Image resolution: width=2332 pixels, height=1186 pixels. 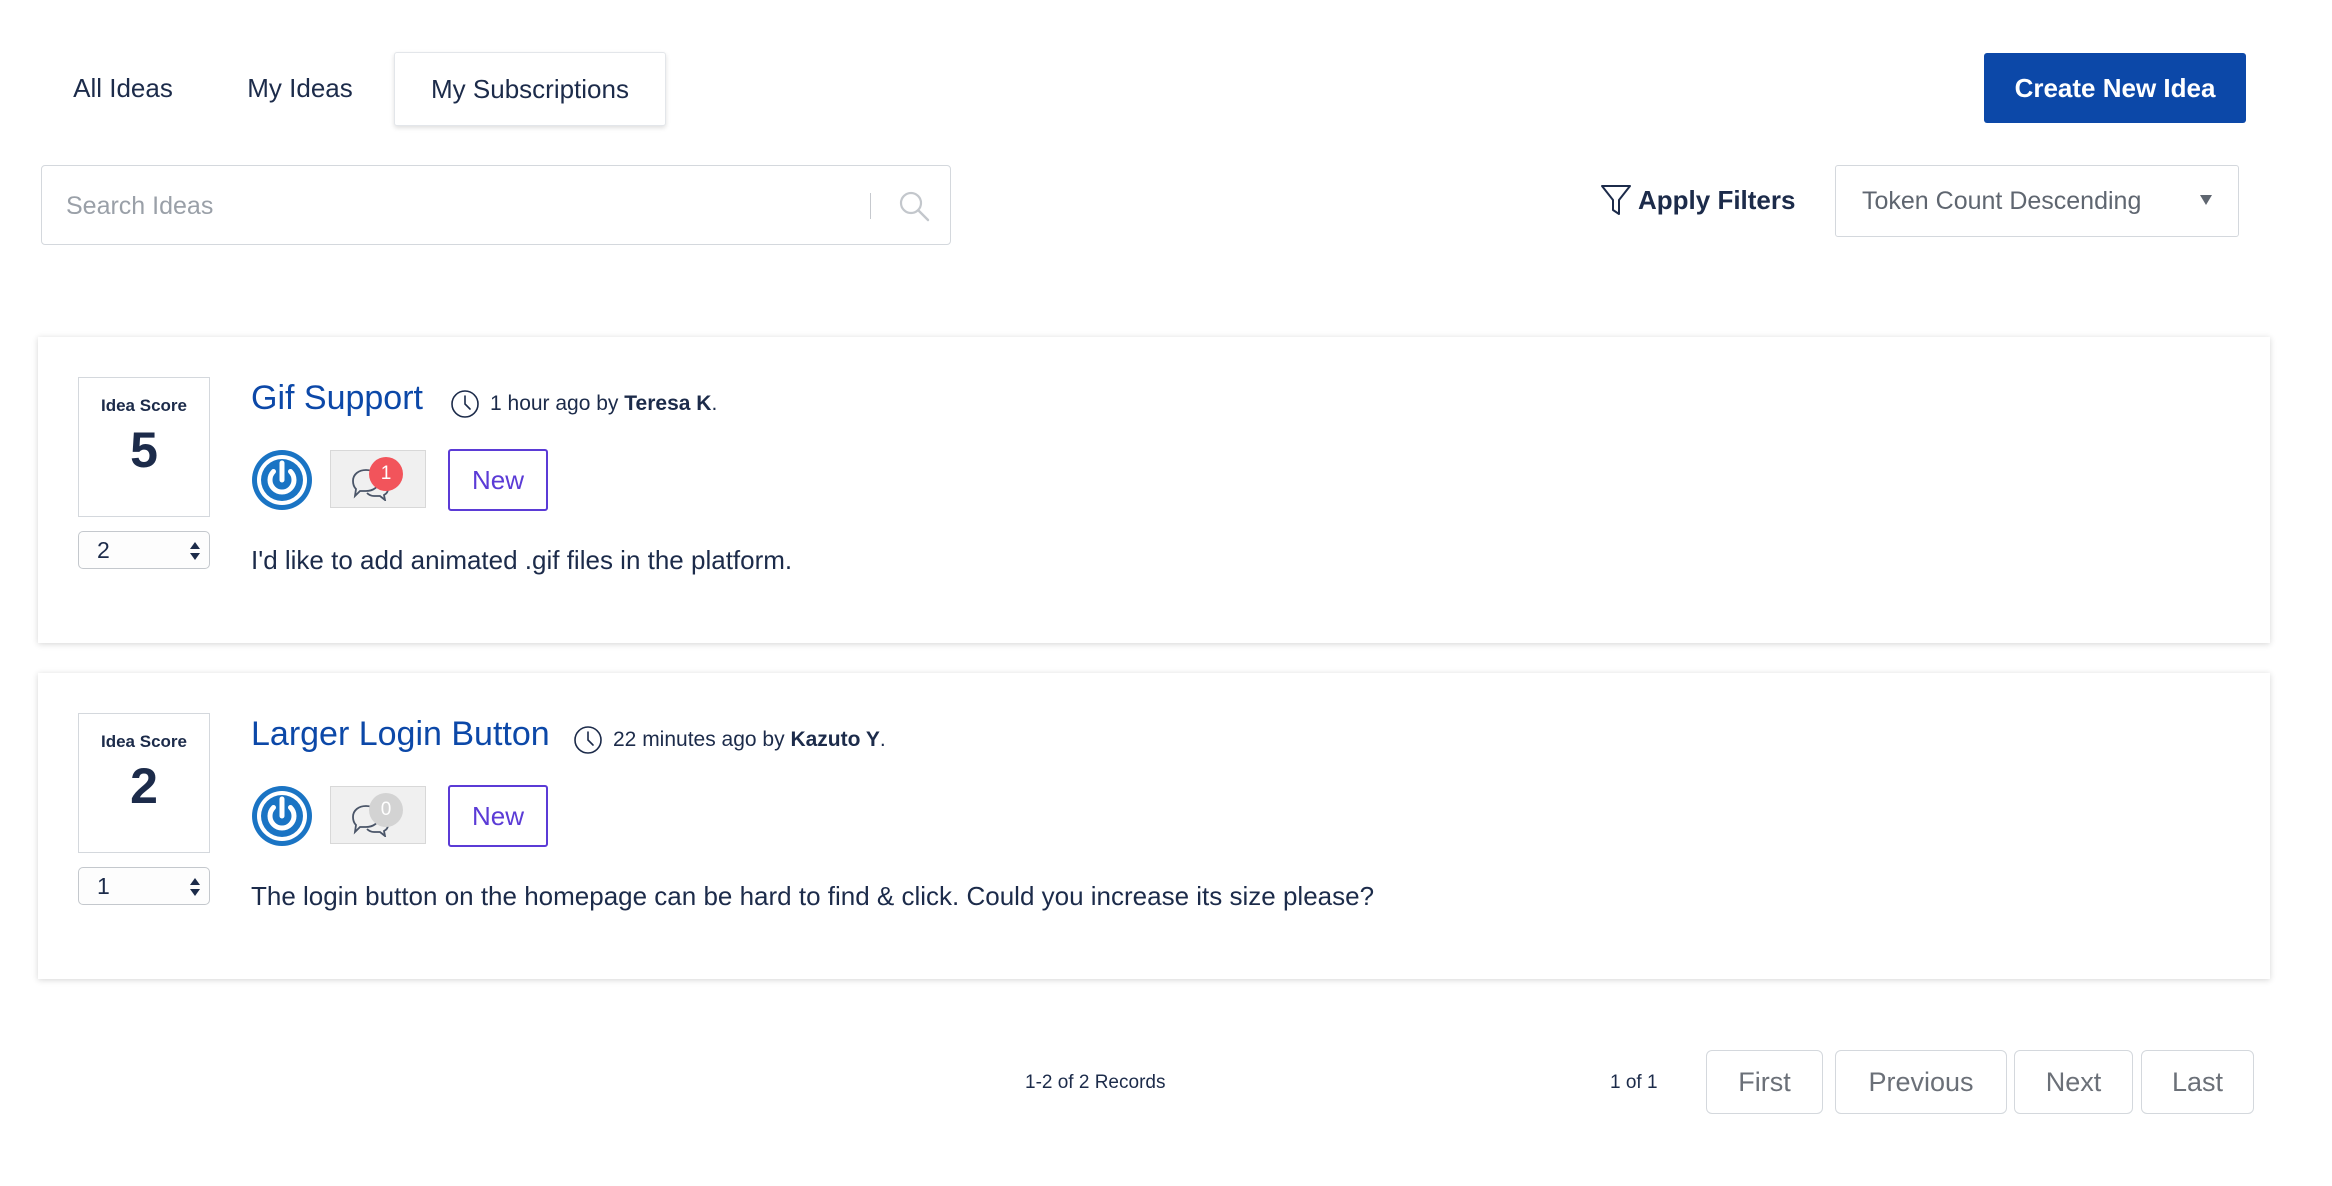 I want to click on sort-select: Token Count Descending, so click(x=2037, y=201).